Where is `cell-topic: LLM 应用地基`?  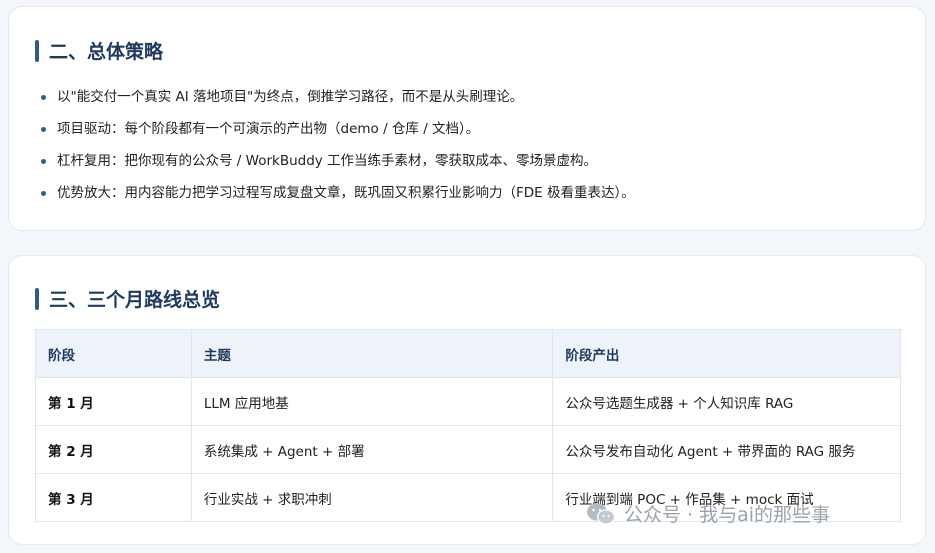 cell-topic: LLM 应用地基 is located at coordinates (372, 401).